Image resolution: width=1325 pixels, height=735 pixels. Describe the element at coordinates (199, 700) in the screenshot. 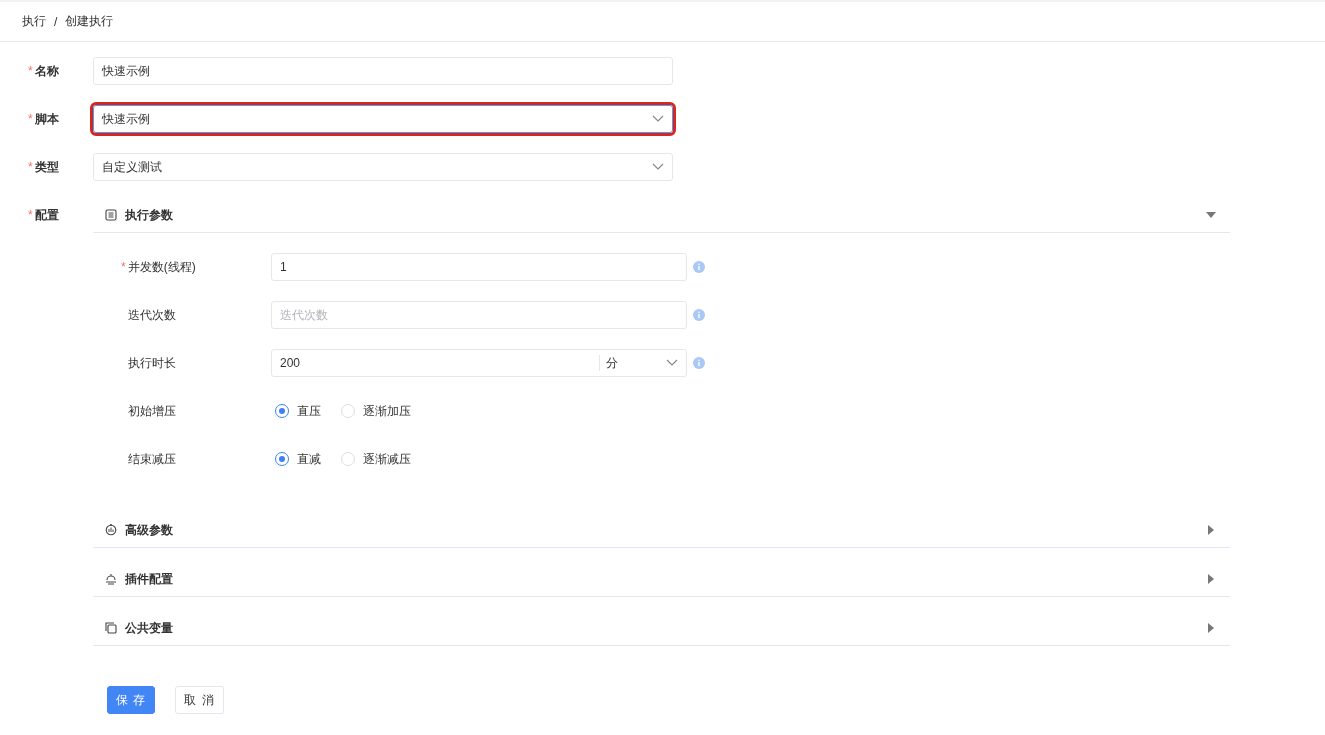

I see `cancel-button: 取 消` at that location.